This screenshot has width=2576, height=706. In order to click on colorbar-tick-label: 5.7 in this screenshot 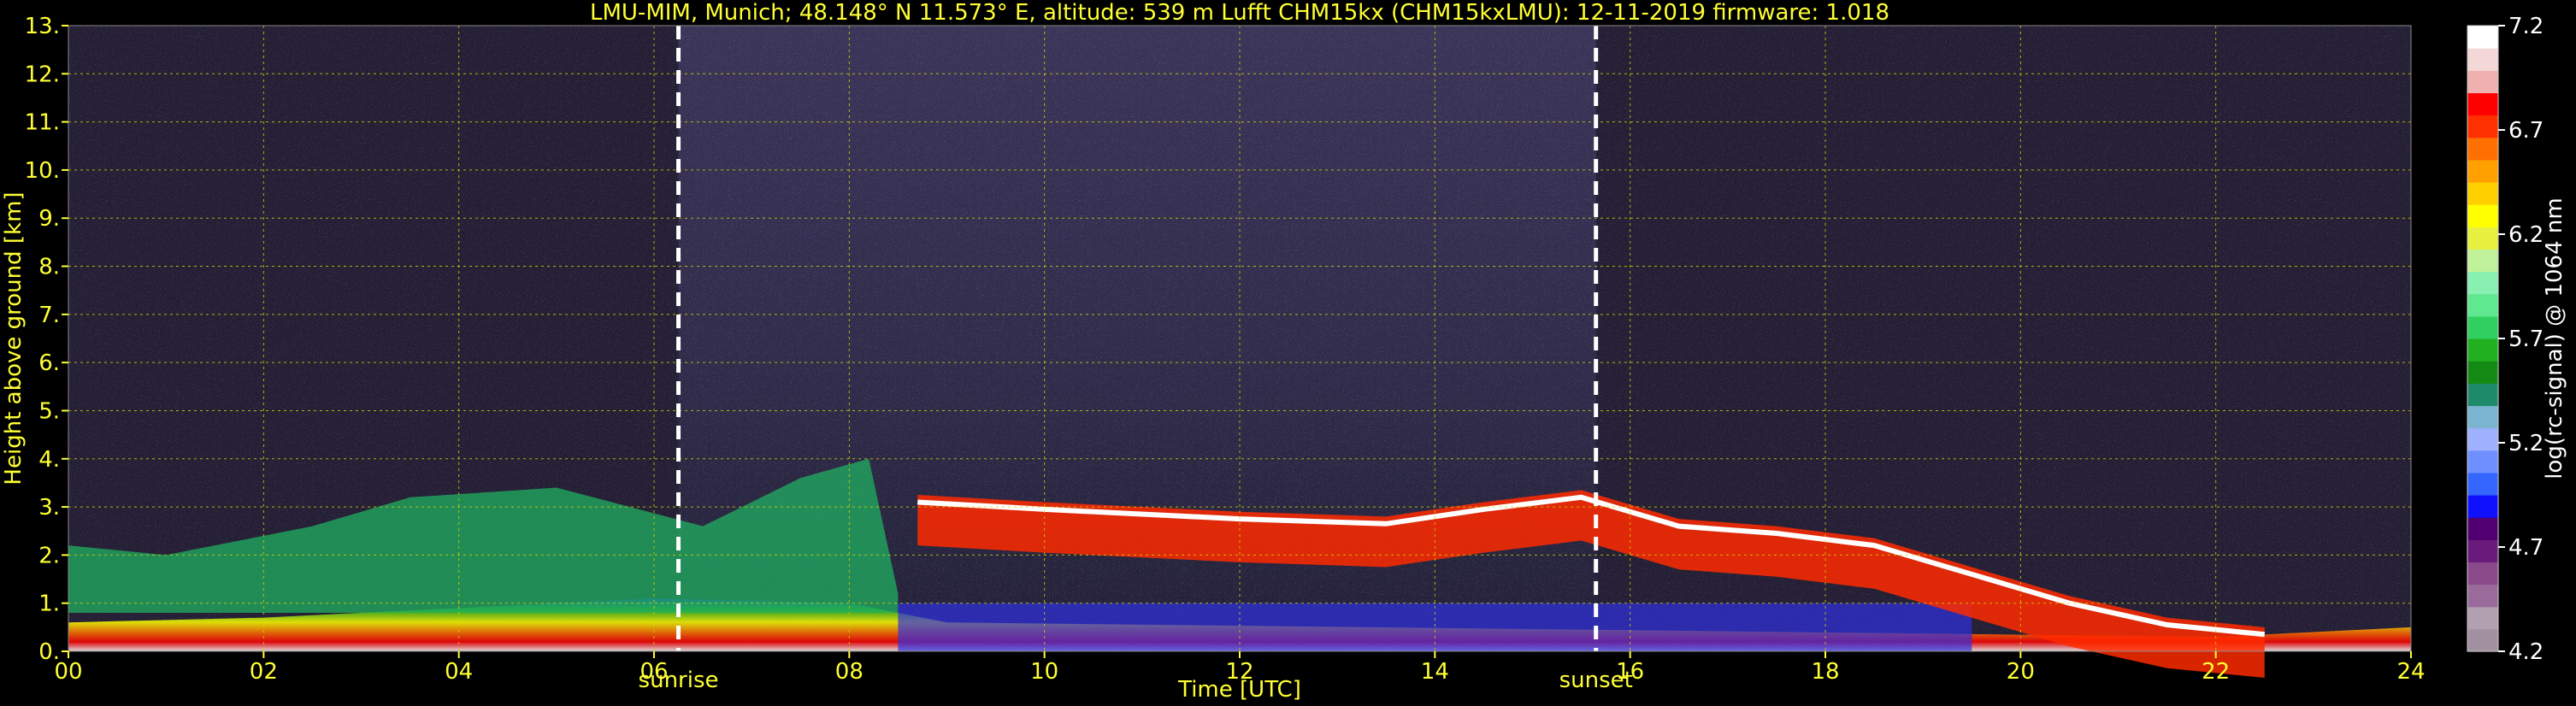, I will do `click(2526, 339)`.